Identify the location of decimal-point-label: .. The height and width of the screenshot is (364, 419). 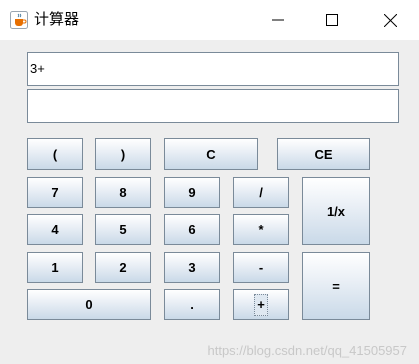
(192, 304).